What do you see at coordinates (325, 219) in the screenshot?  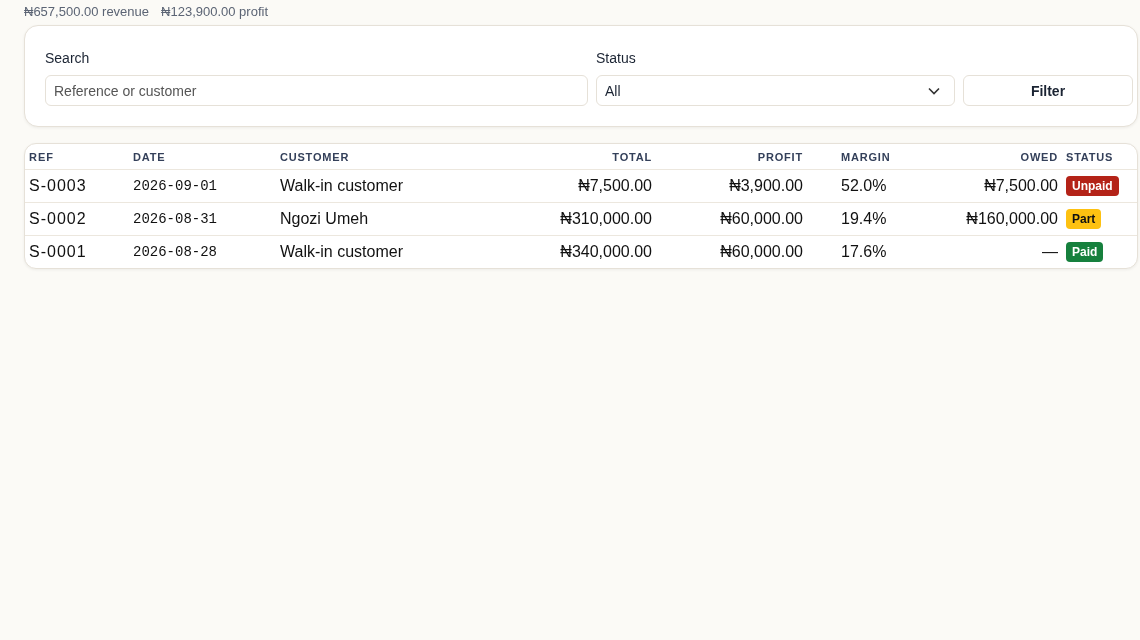 I see `table-cell-text: Ngozi Umeh` at bounding box center [325, 219].